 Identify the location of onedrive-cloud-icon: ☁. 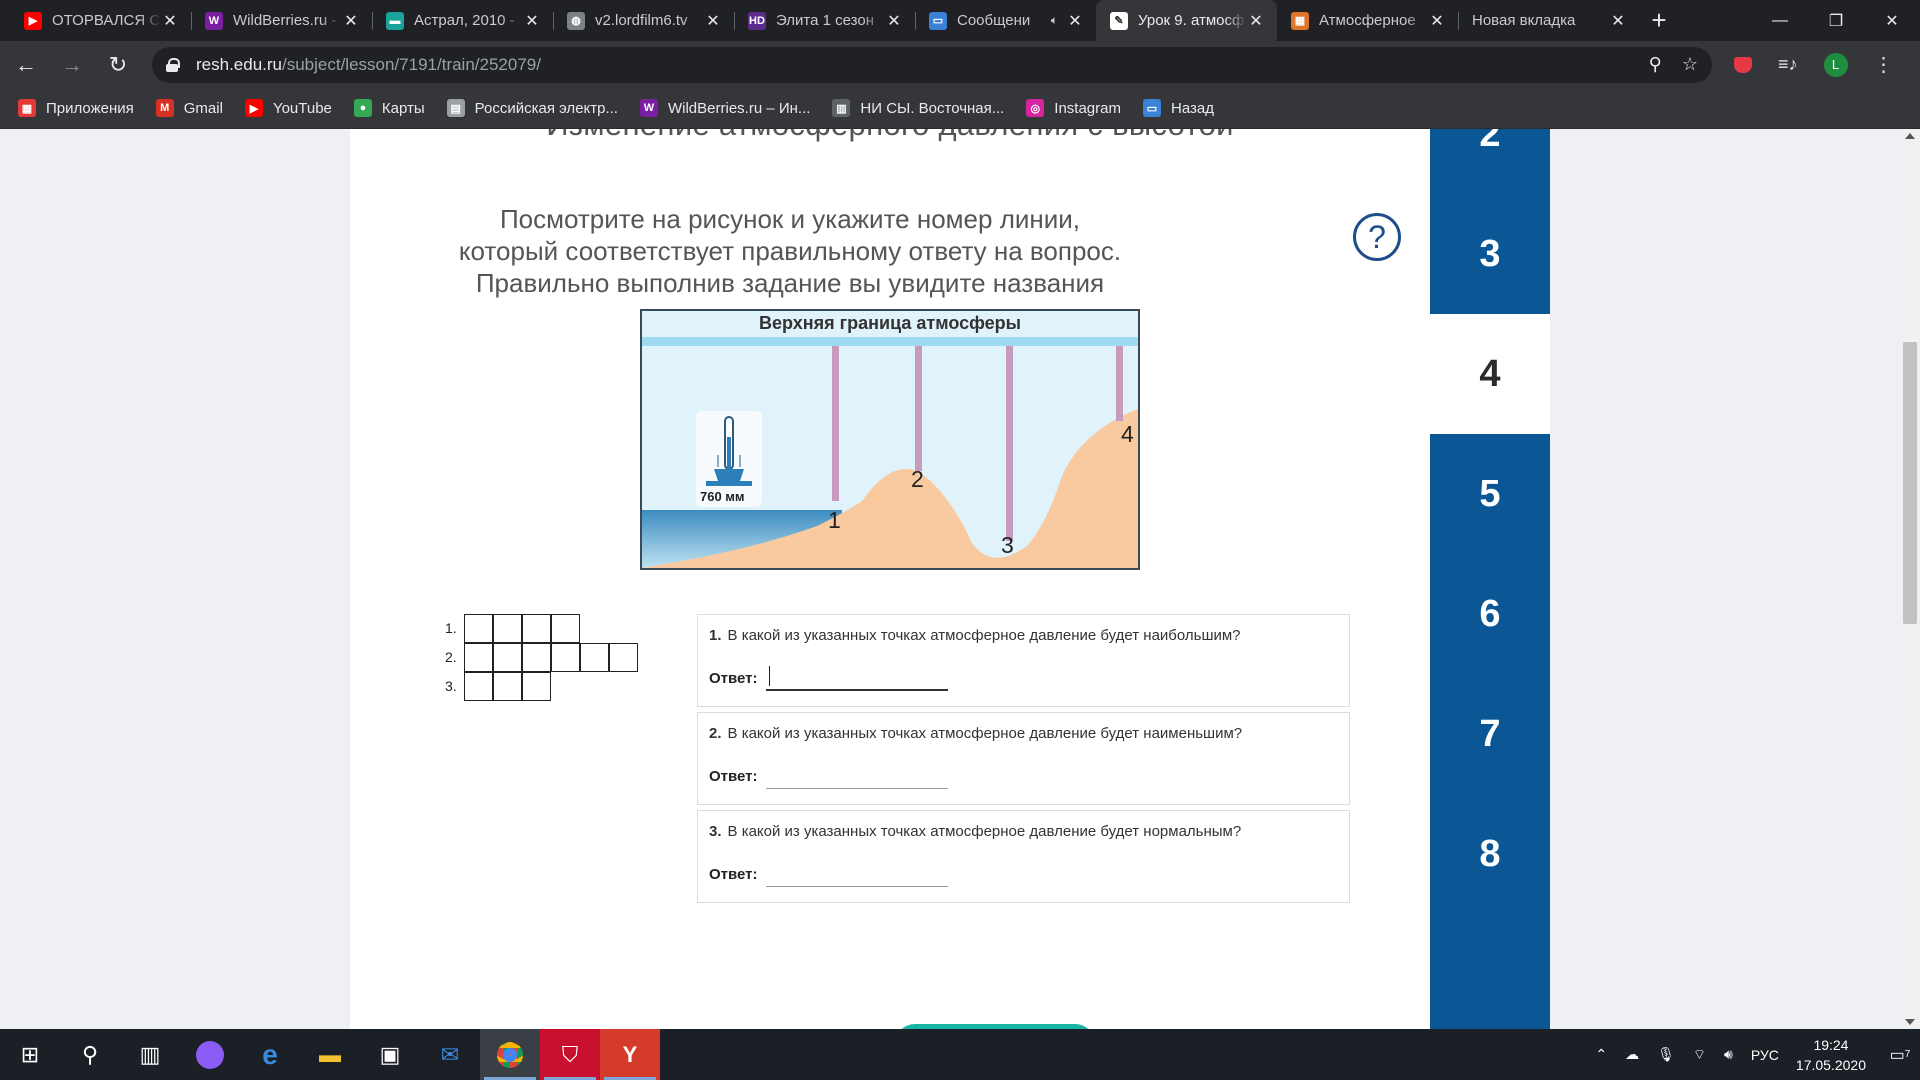
(1632, 1054).